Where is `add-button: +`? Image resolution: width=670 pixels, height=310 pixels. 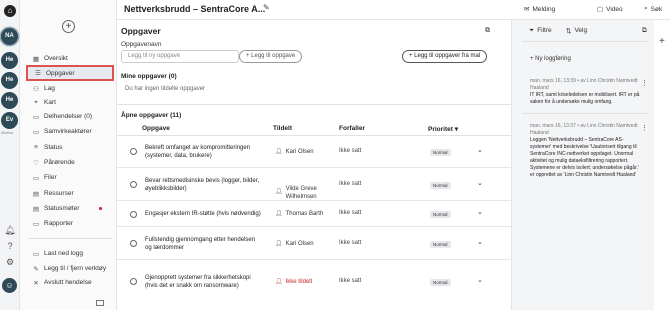
add-button: + is located at coordinates (68, 26).